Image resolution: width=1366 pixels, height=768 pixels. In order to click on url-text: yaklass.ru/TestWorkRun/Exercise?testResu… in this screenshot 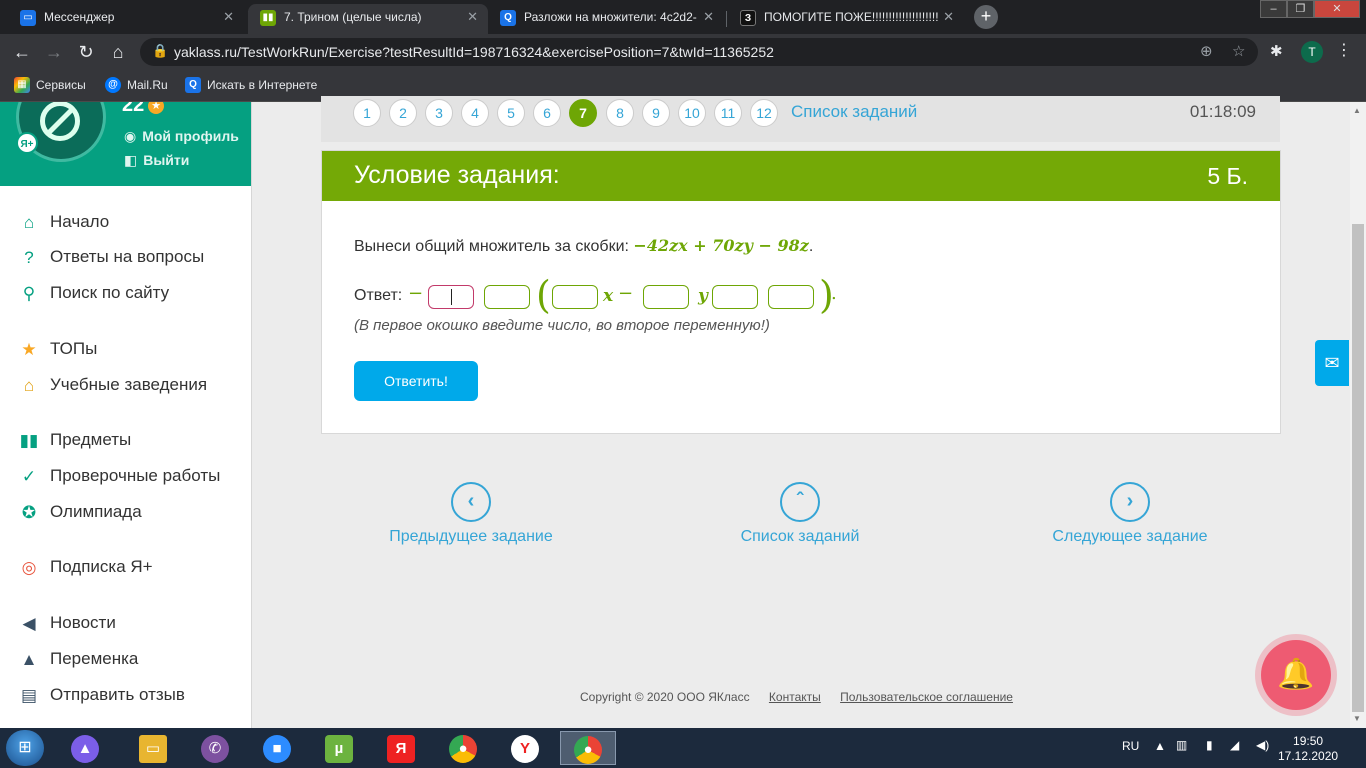, I will do `click(474, 52)`.